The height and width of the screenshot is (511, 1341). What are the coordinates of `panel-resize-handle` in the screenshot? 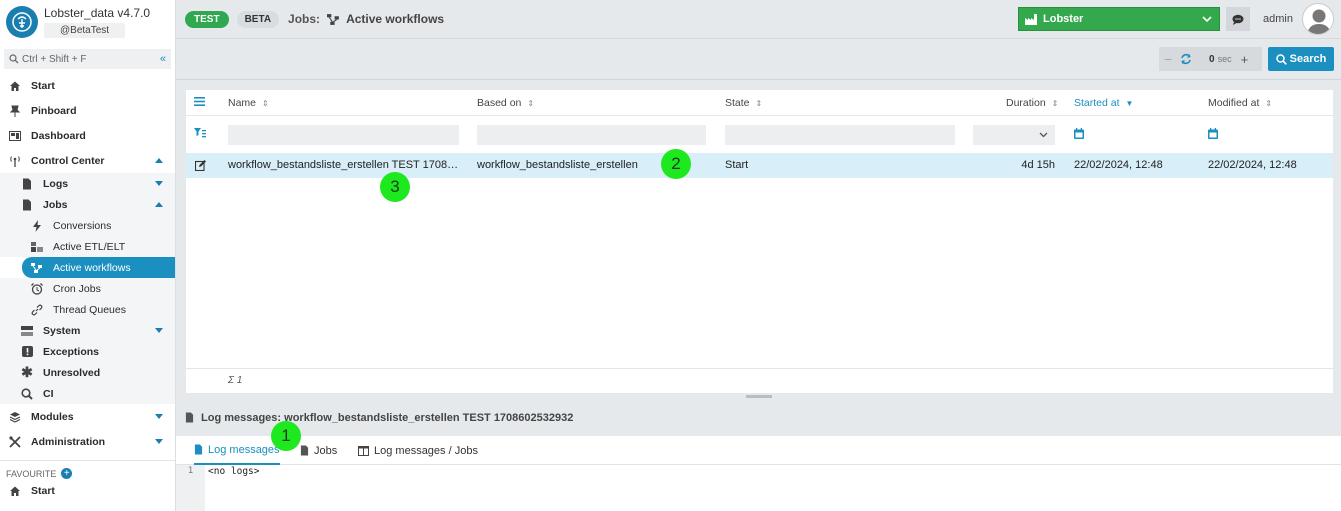 It's located at (759, 396).